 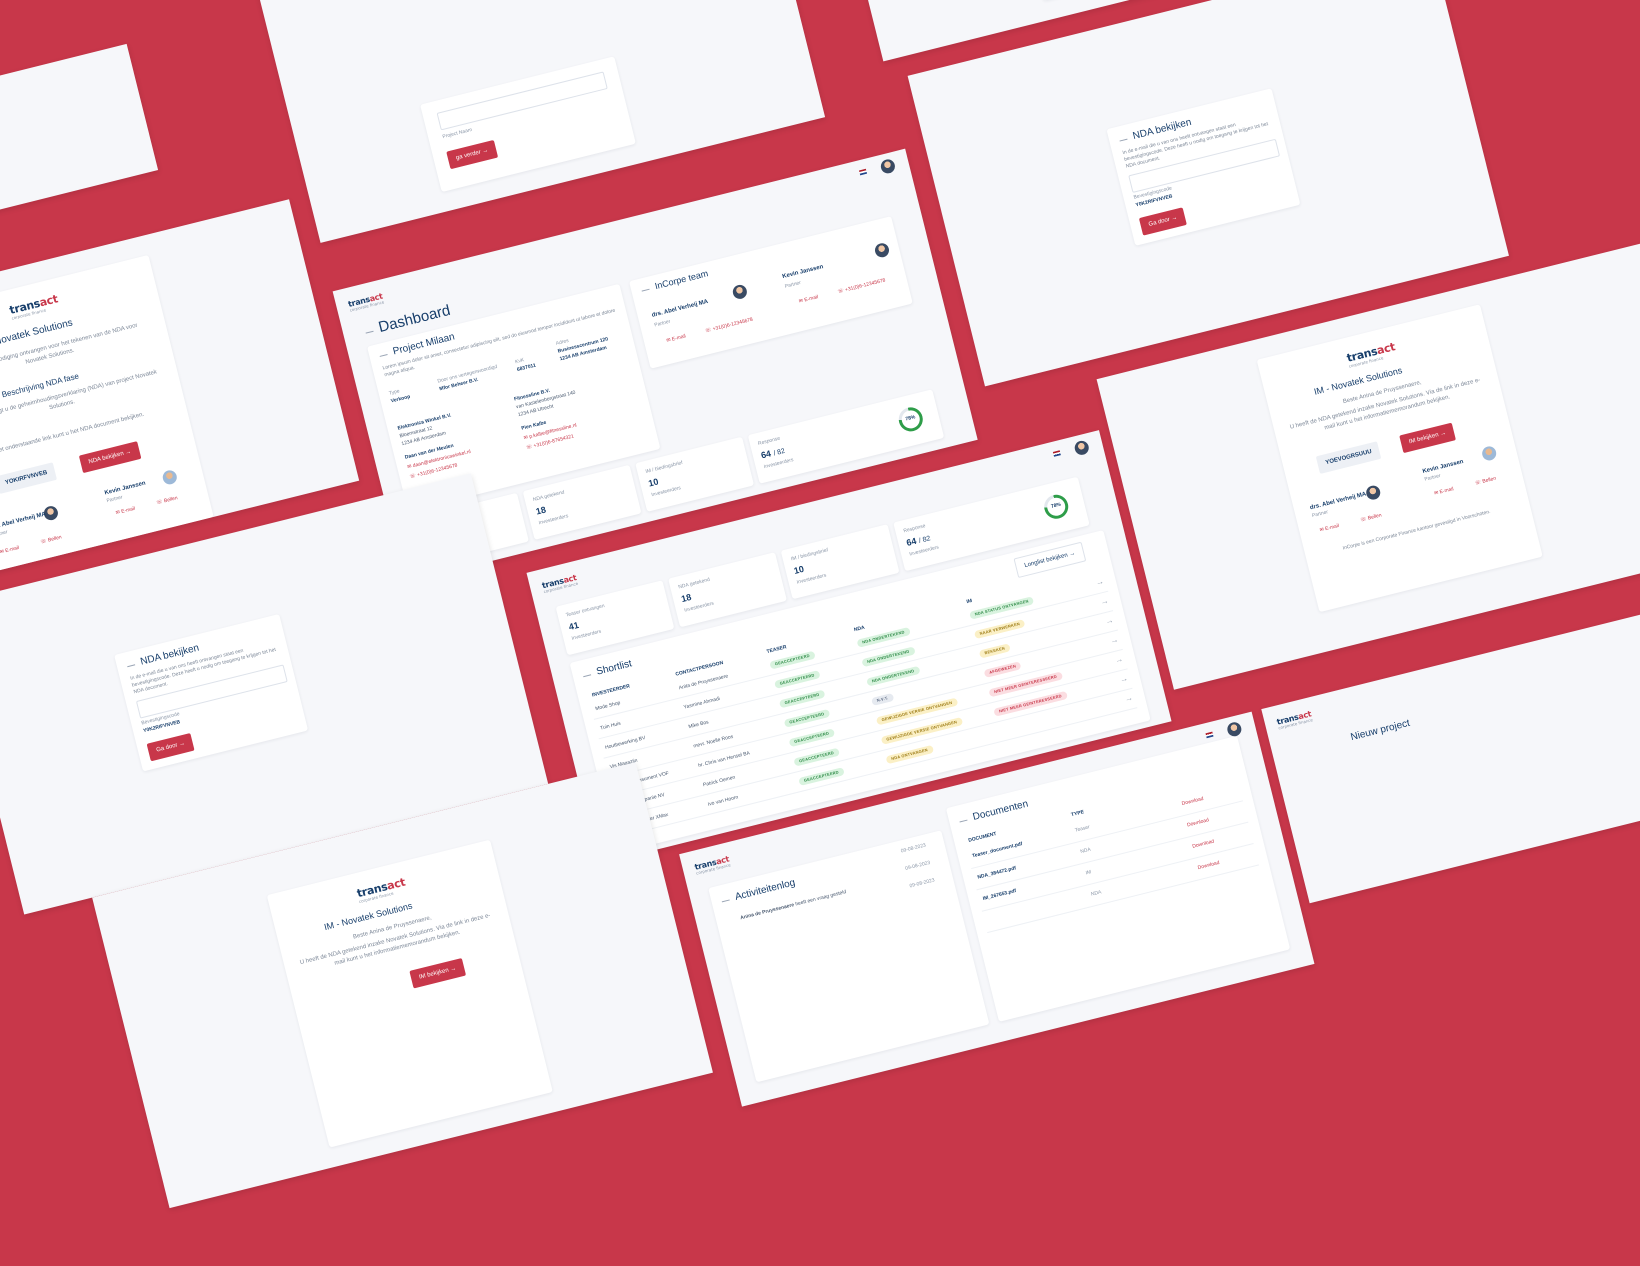 I want to click on login-card: Project Naam ga verder →, so click(x=528, y=124).